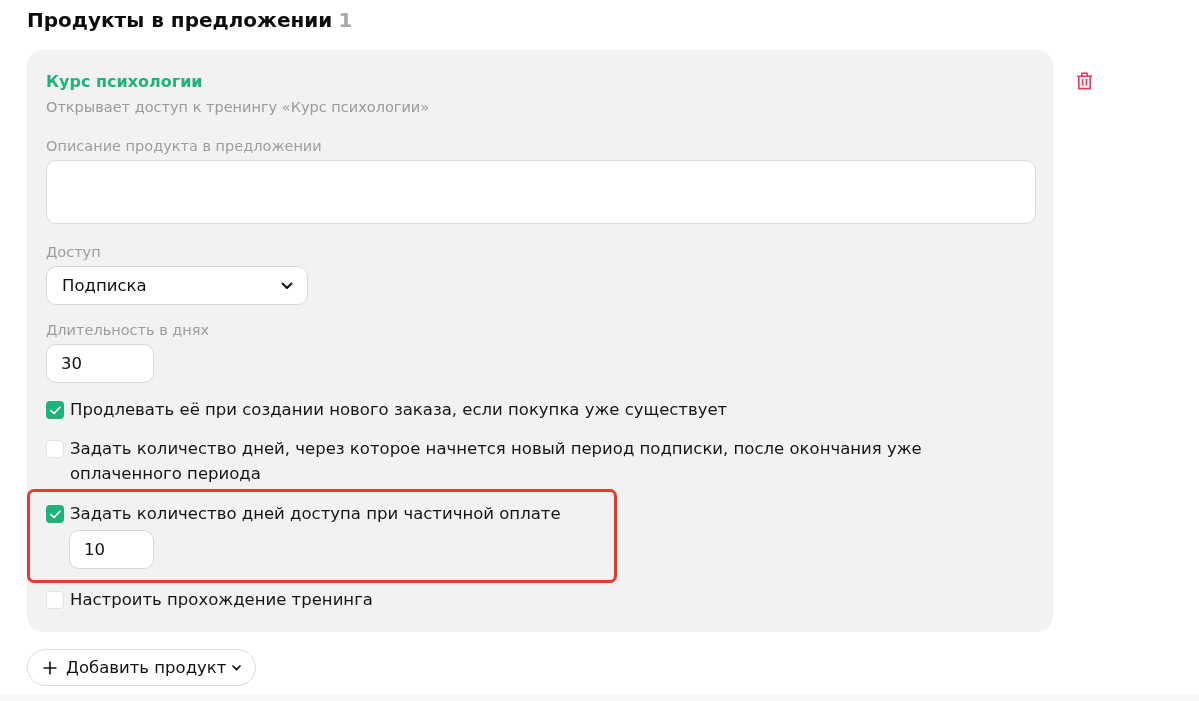 This screenshot has height=701, width=1199. Describe the element at coordinates (180, 20) in the screenshot. I see `section-title: Продукты в предложении` at that location.